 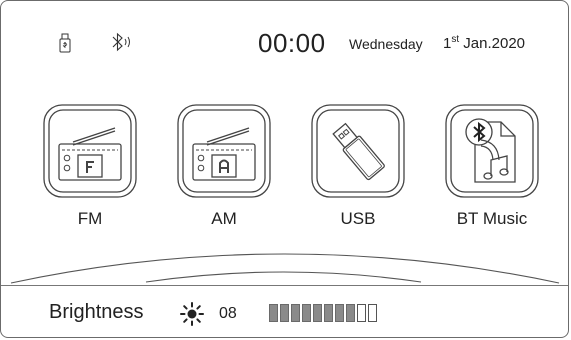 I want to click on am-app-button, so click(x=224, y=151).